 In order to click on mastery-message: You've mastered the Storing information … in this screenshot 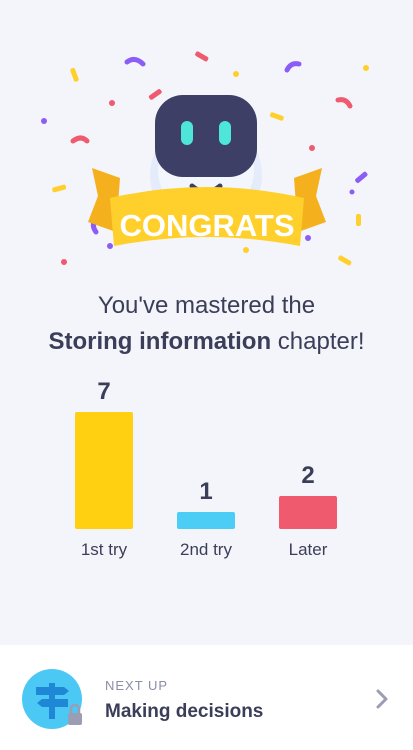, I will do `click(206, 324)`.